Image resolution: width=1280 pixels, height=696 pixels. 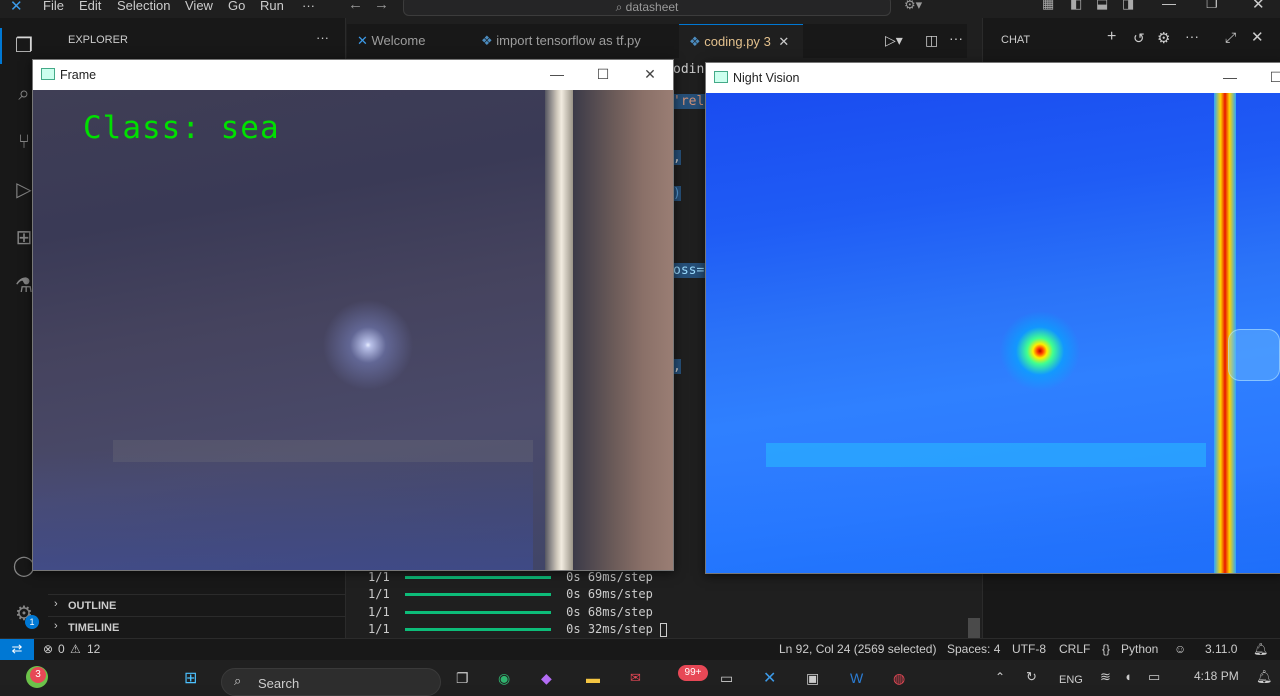 What do you see at coordinates (283, 510) in the screenshot?
I see `water-reflection` at bounding box center [283, 510].